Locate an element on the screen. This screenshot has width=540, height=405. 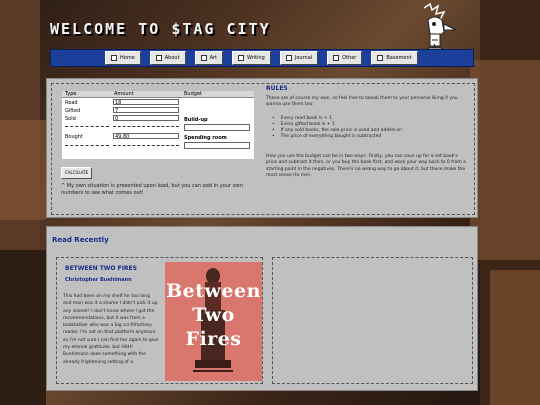
nav-writing-button: Writing is located at coordinates (251, 58).